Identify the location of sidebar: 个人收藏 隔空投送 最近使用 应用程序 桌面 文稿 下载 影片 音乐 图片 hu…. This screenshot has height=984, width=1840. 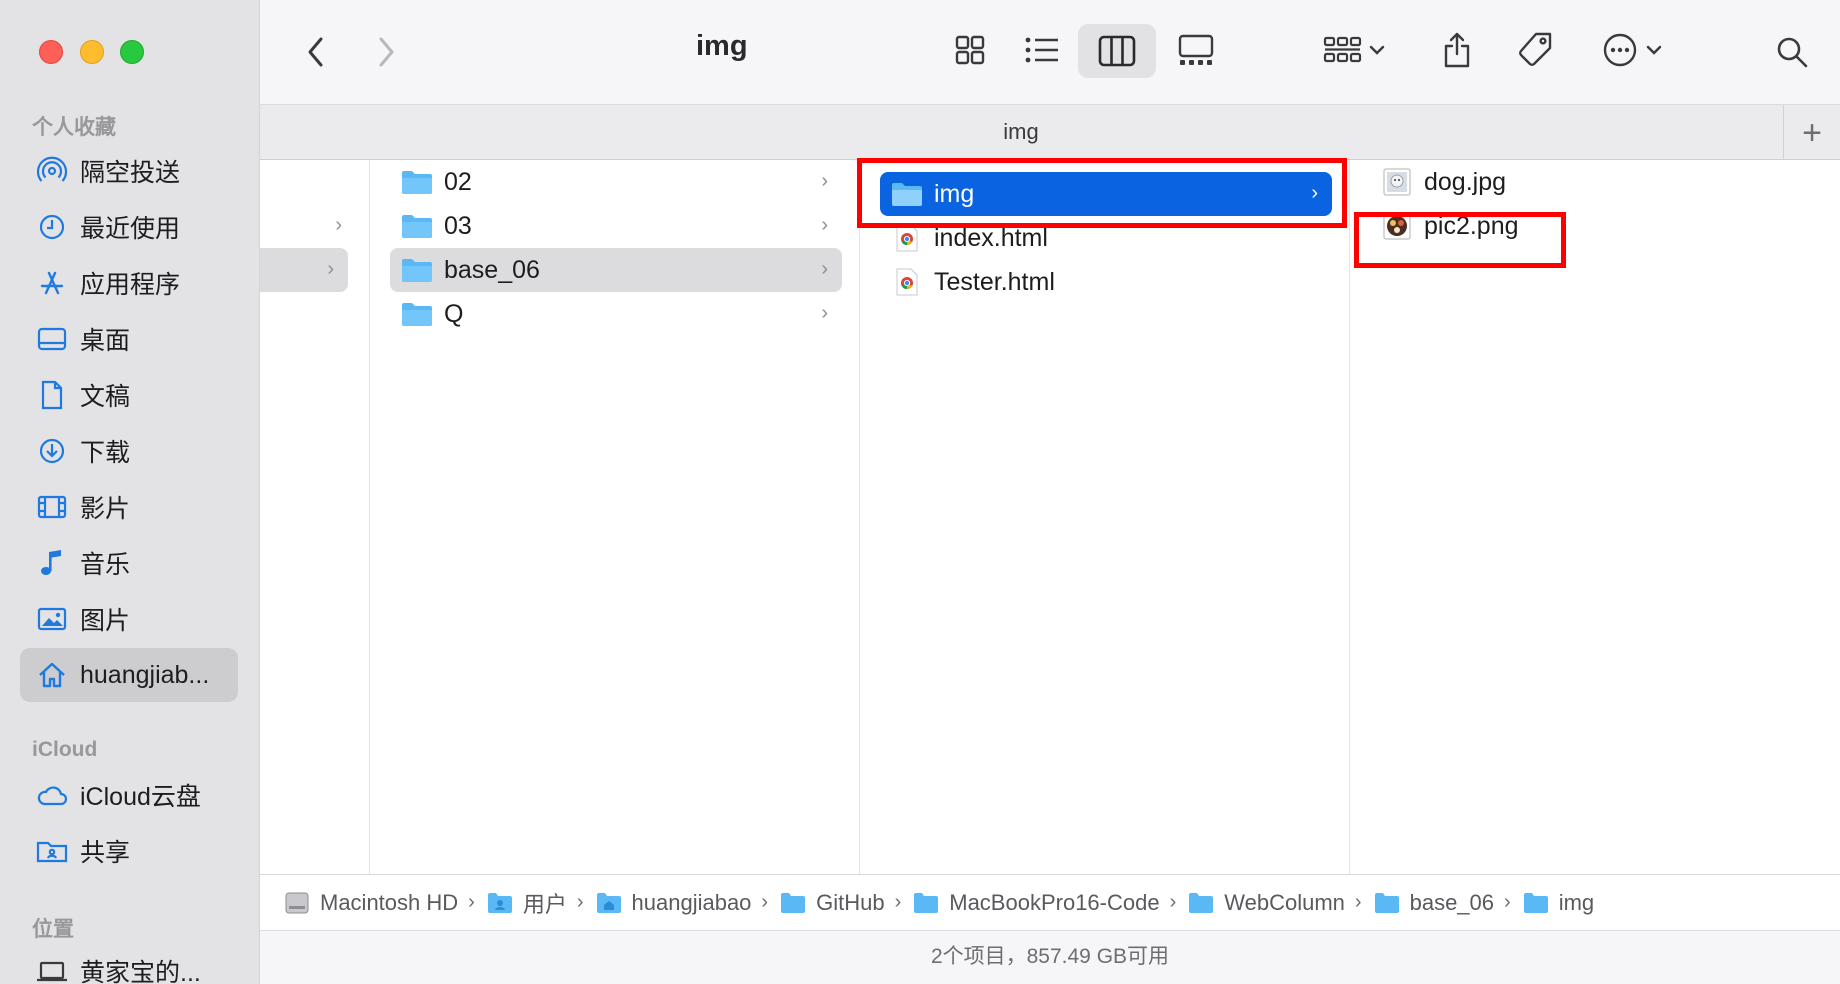
(130, 492).